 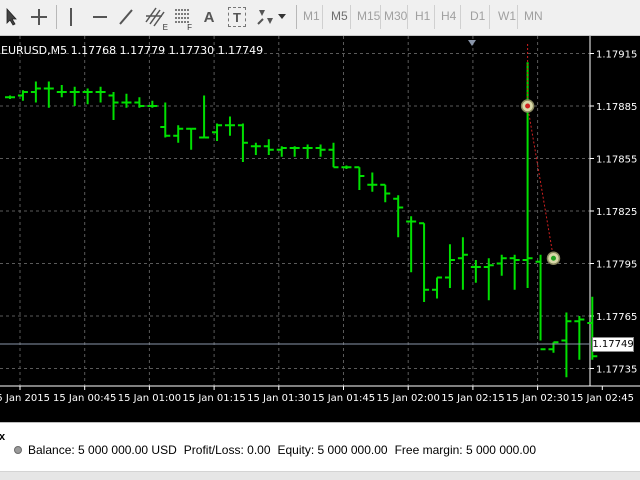 I want to click on price-label: 1.17765, so click(x=616, y=317).